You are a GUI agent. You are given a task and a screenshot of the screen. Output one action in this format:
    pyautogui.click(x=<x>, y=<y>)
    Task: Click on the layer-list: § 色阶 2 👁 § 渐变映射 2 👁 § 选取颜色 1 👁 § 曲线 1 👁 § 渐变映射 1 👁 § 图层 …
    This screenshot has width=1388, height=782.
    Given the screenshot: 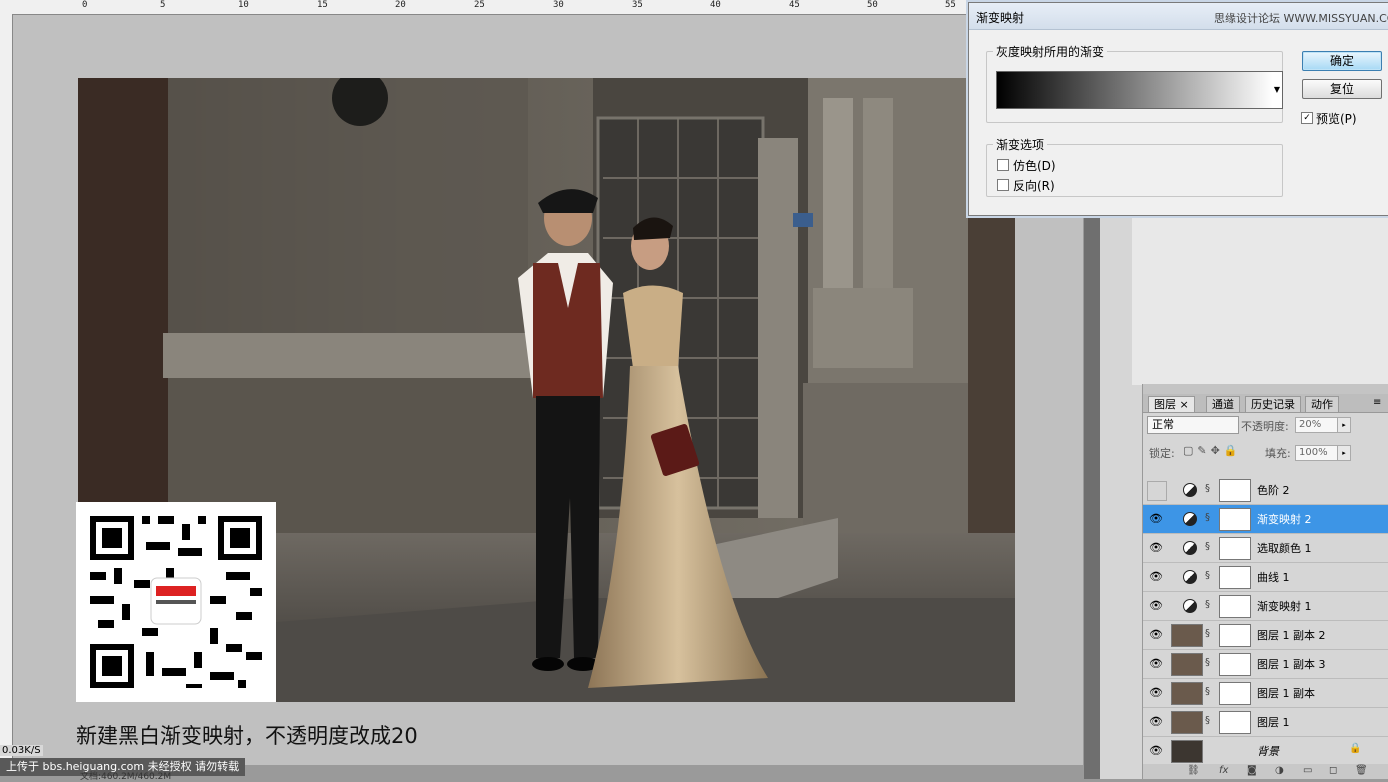 What is the action you would take?
    pyautogui.click(x=1265, y=621)
    